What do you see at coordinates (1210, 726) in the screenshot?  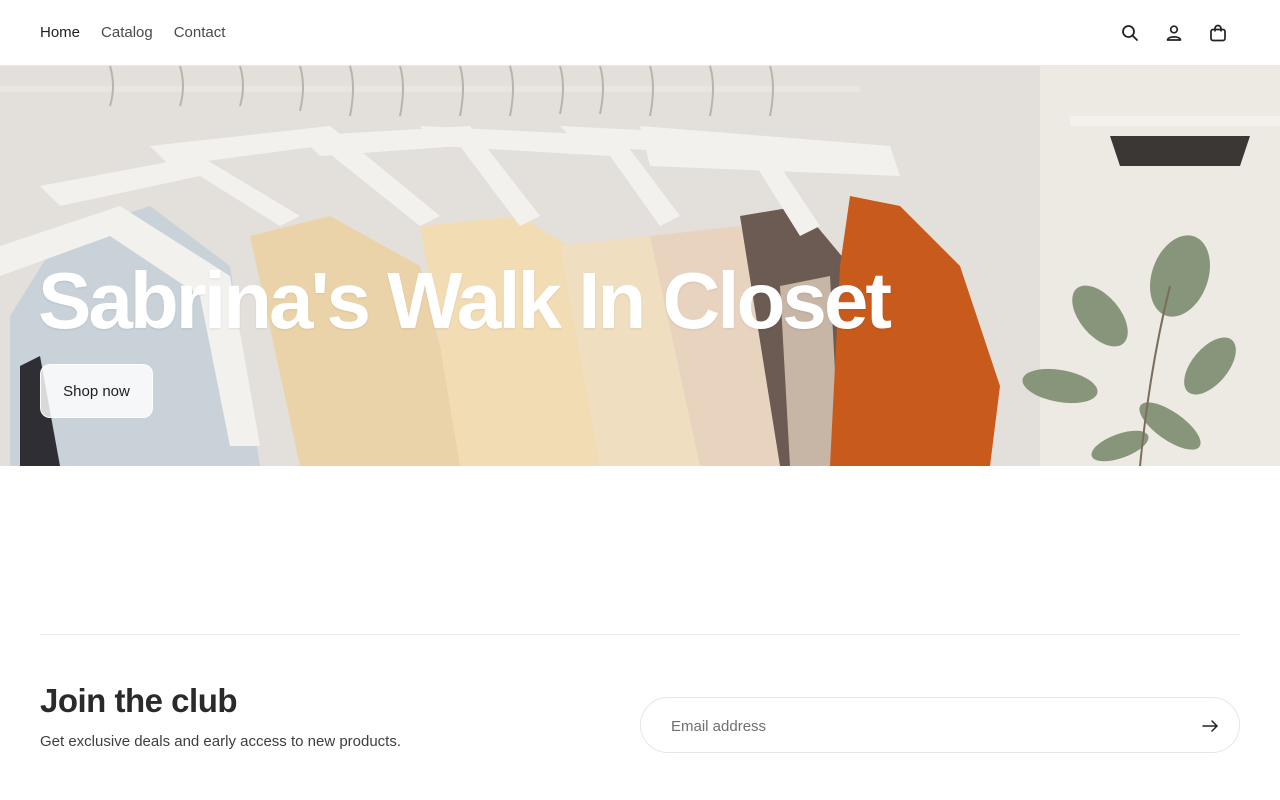 I see `arrow-right-icon` at bounding box center [1210, 726].